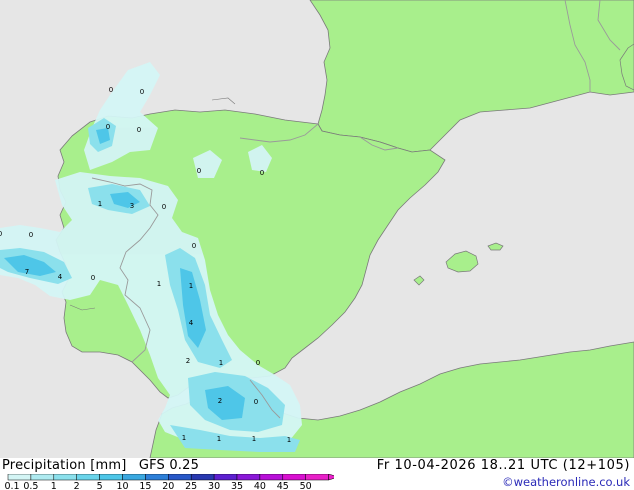  I want to click on legend-tick-label: 15, so click(145, 485).